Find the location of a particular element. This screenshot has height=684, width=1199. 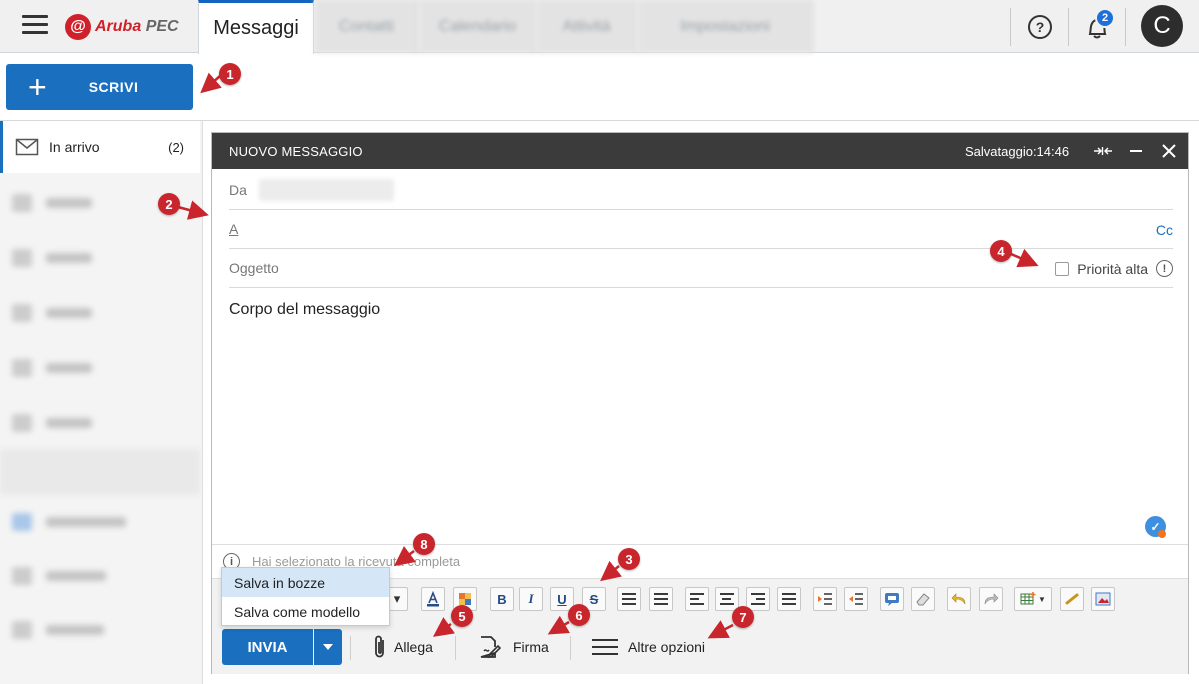

envelope-icon is located at coordinates (27, 147).